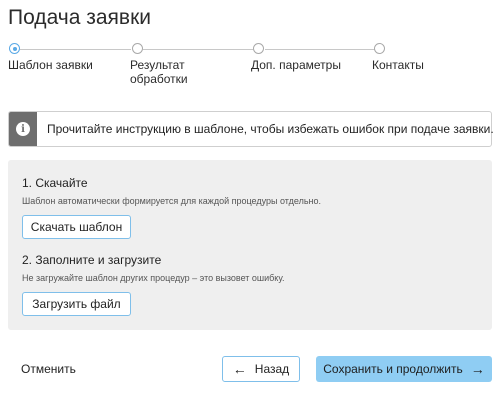 This screenshot has width=500, height=396. I want to click on step-label-result: Результат обработки, so click(175, 72).